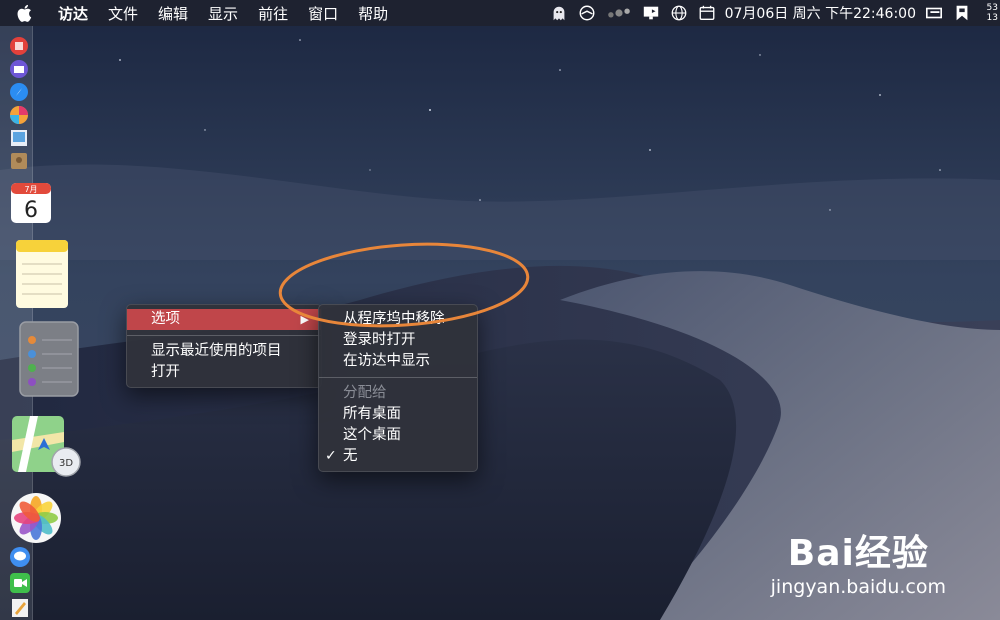 This screenshot has width=1000, height=620. I want to click on dock: 7月 6 3D, so click(40, 323).